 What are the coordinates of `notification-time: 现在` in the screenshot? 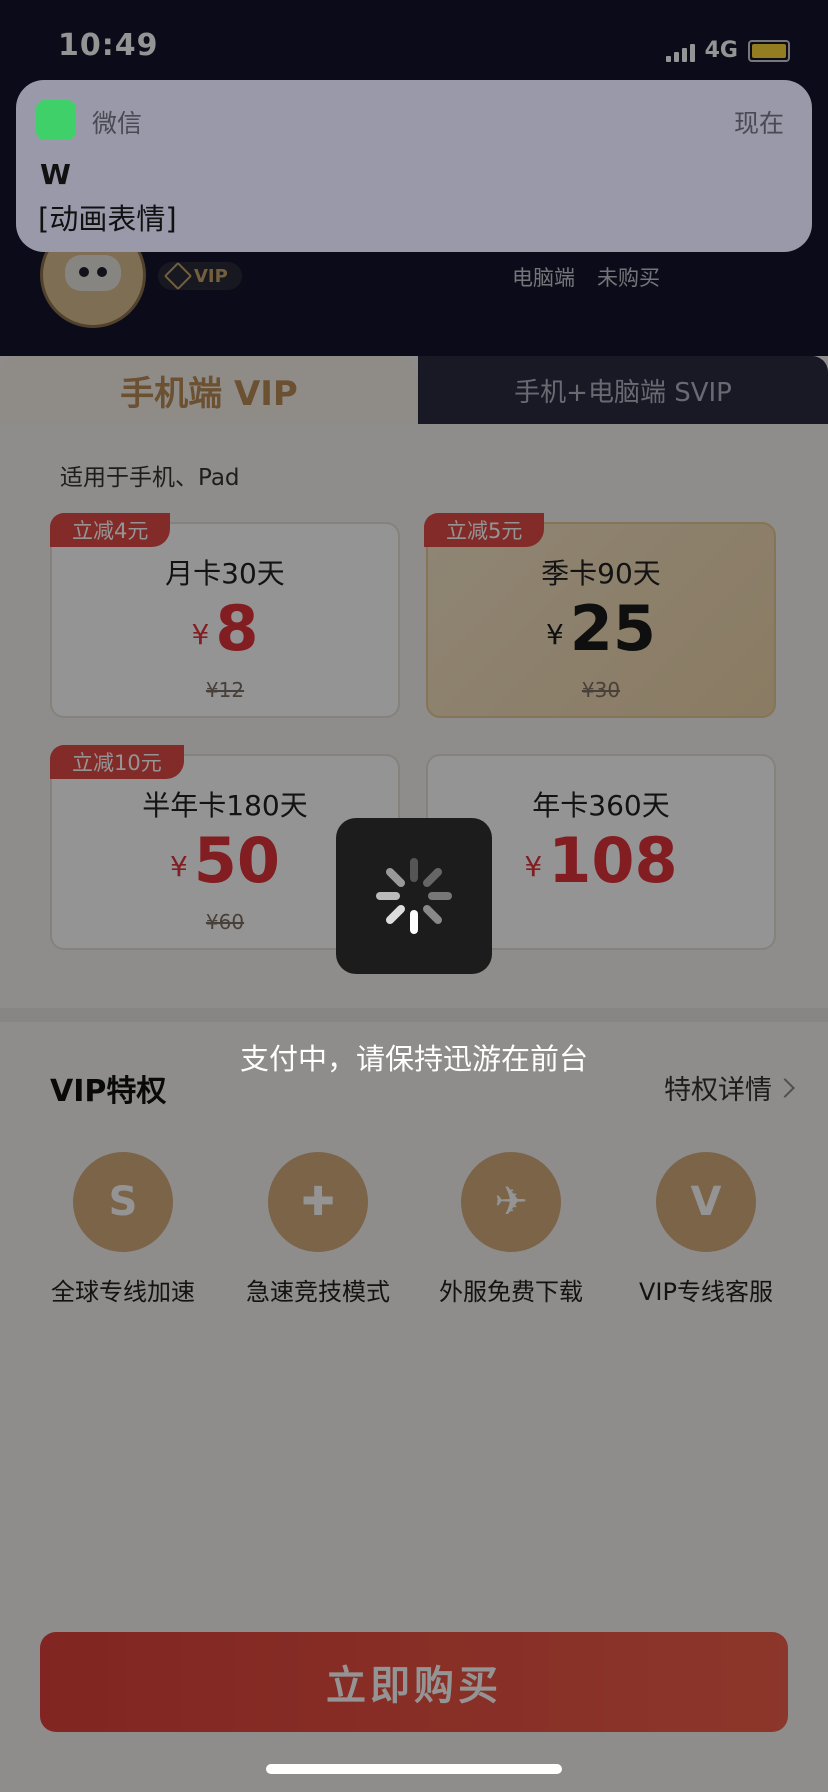 It's located at (758, 123).